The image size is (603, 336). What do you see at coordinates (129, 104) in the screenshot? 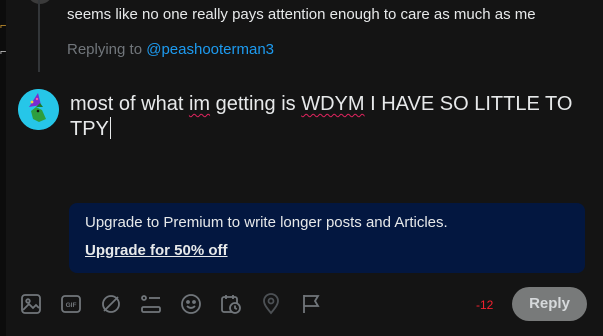
I see `reply-text-part: most of what` at bounding box center [129, 104].